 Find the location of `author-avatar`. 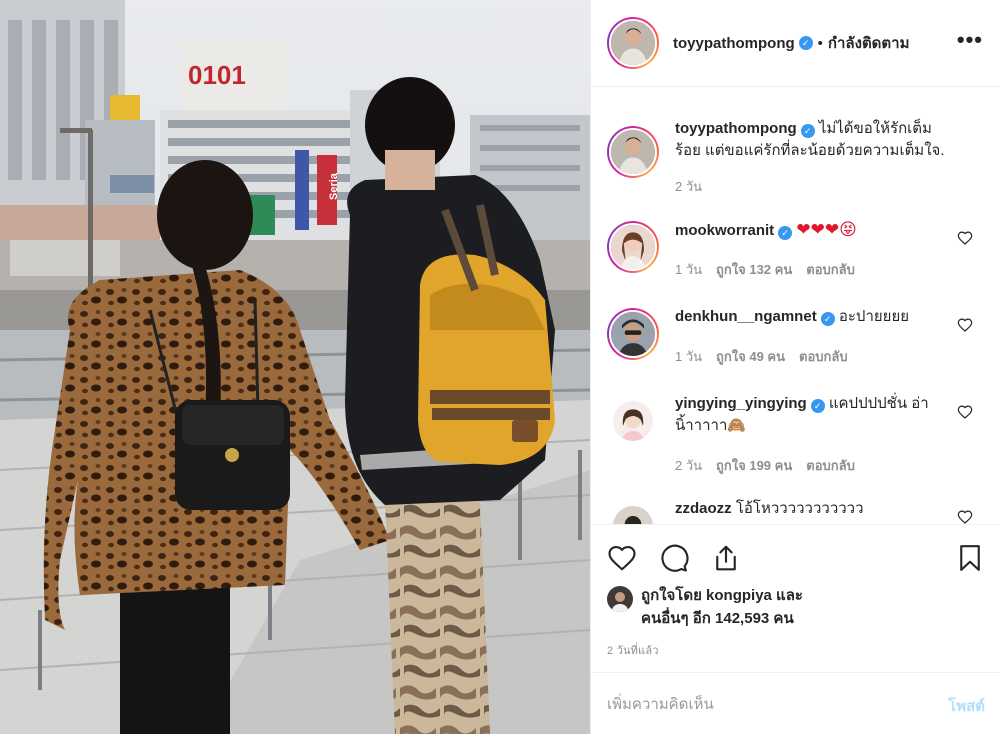

author-avatar is located at coordinates (633, 43).